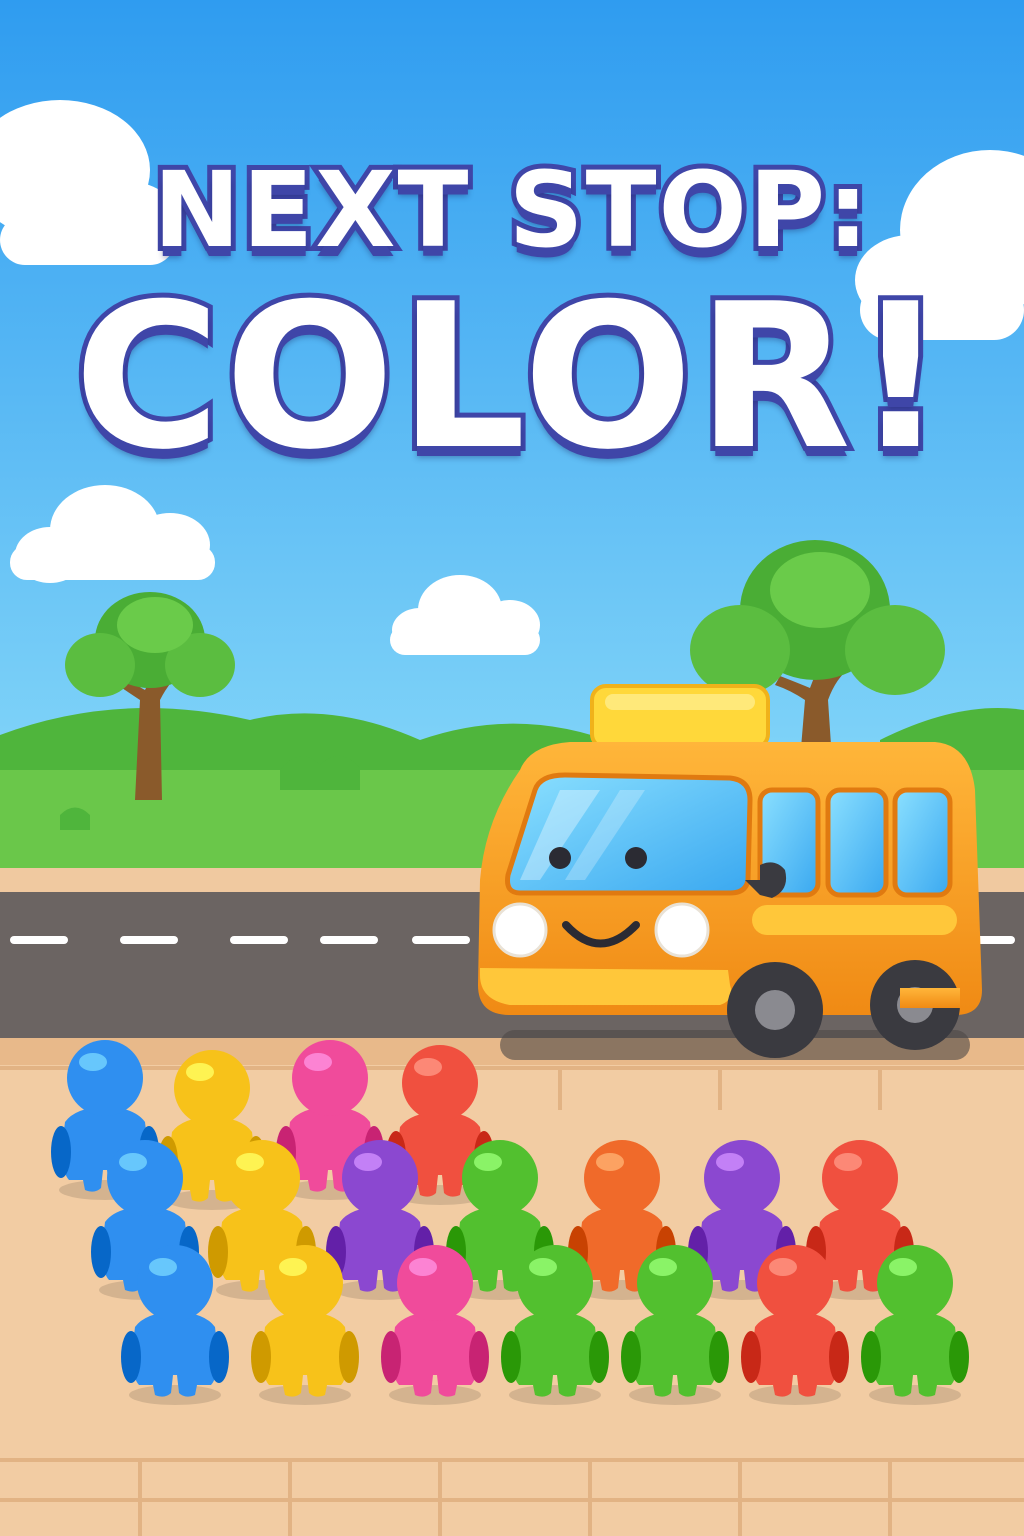 The image size is (1024, 1536). What do you see at coordinates (682, 930) in the screenshot?
I see `bus-headlight-right` at bounding box center [682, 930].